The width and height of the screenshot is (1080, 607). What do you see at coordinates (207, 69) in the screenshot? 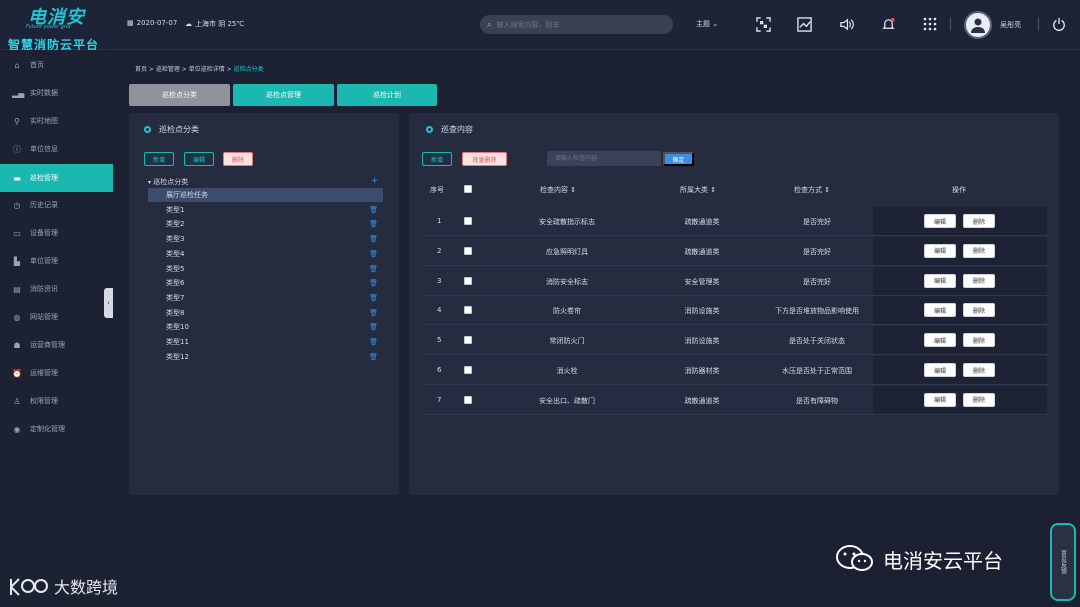
I see `breadcrumb-item: 单位巡检详情` at bounding box center [207, 69].